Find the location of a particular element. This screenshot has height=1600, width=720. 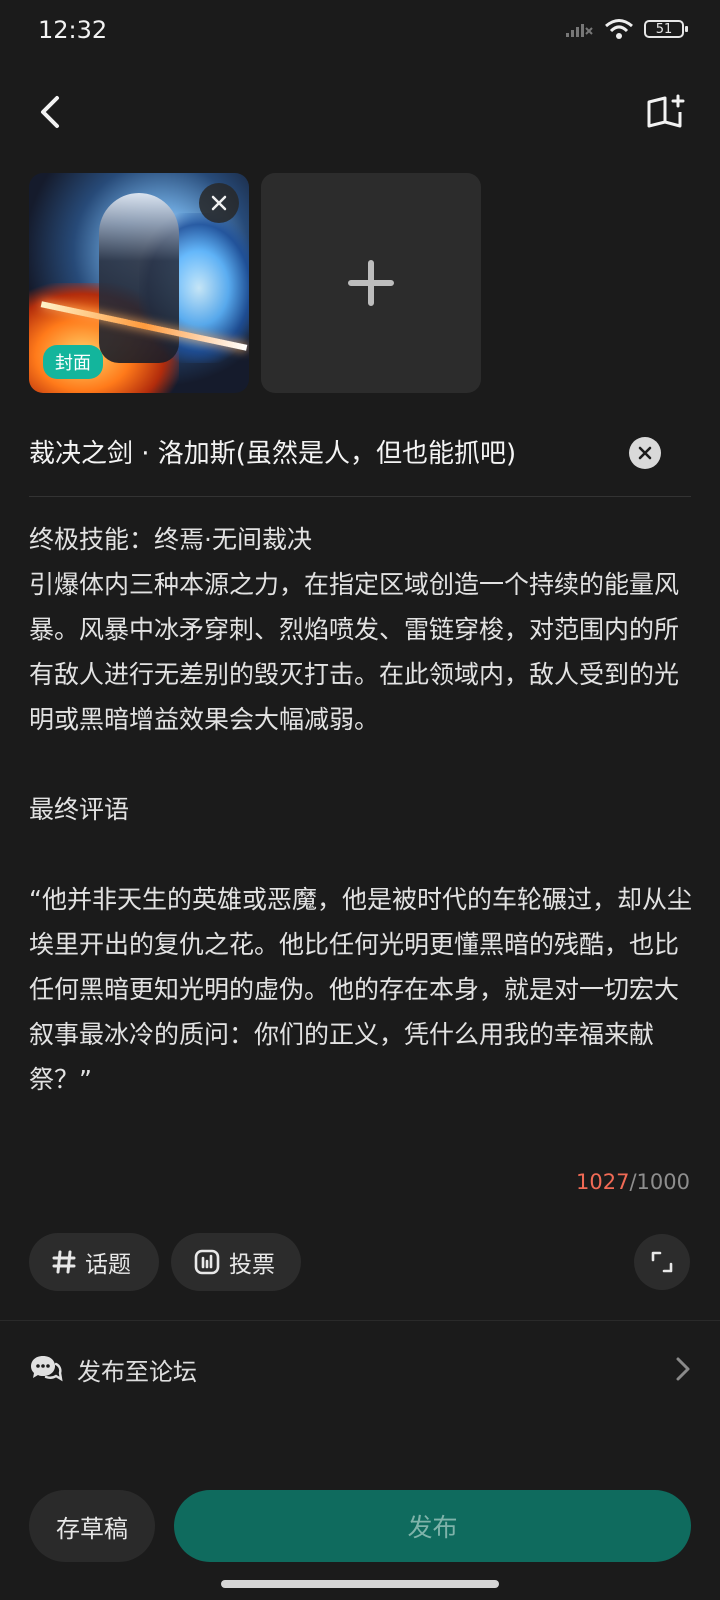

topic-label: 话题 is located at coordinates (108, 1265).